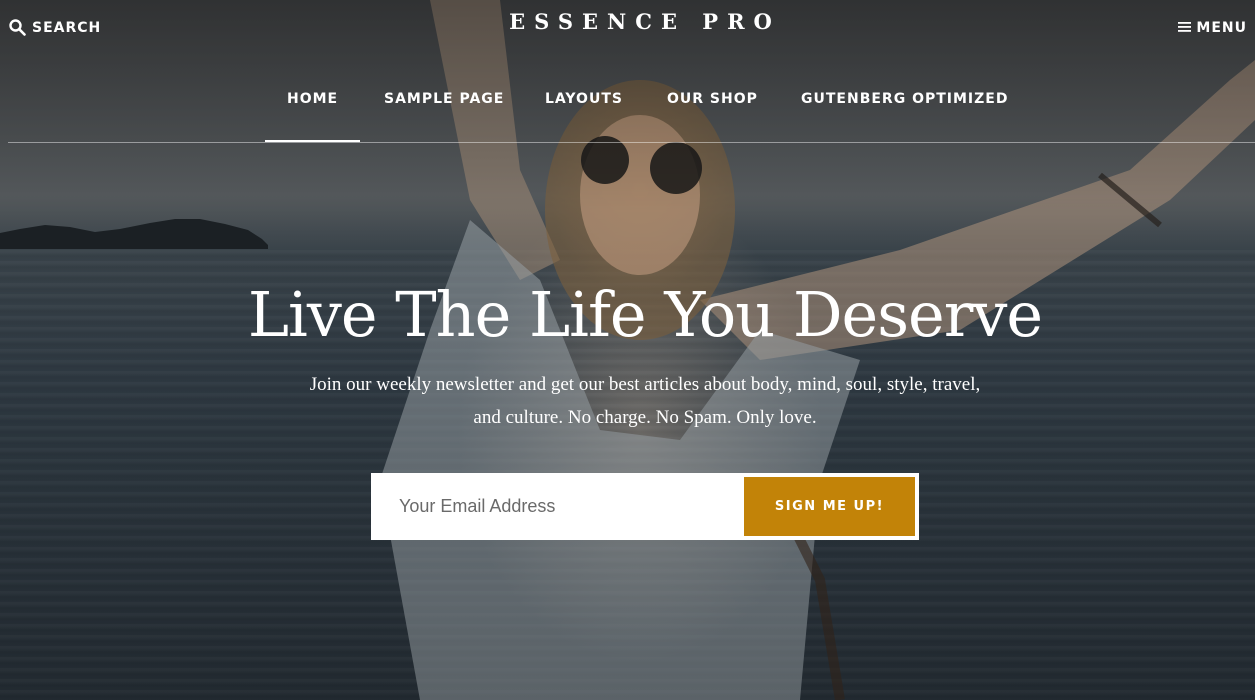 This screenshot has width=1255, height=700. Describe the element at coordinates (829, 506) in the screenshot. I see `sign-up-button: SIGN ME UP!` at that location.